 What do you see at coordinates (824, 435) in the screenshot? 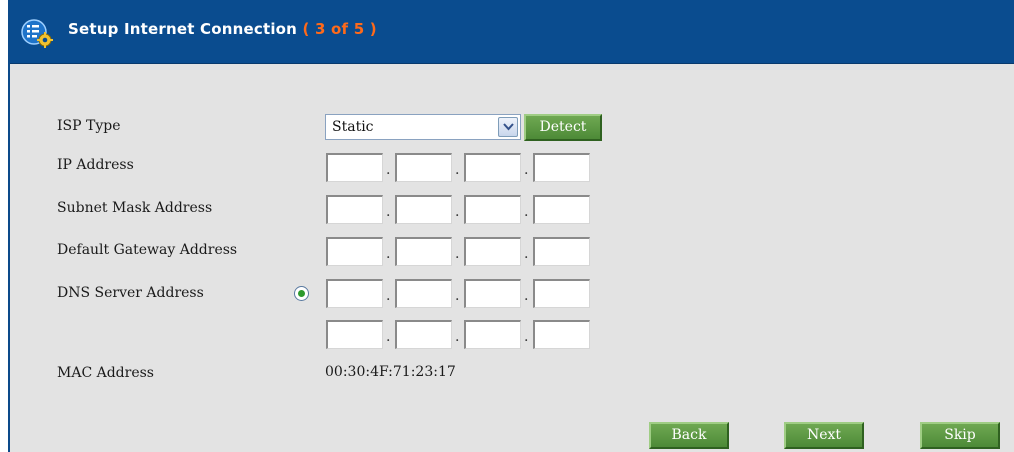
I see `next-button: Next` at bounding box center [824, 435].